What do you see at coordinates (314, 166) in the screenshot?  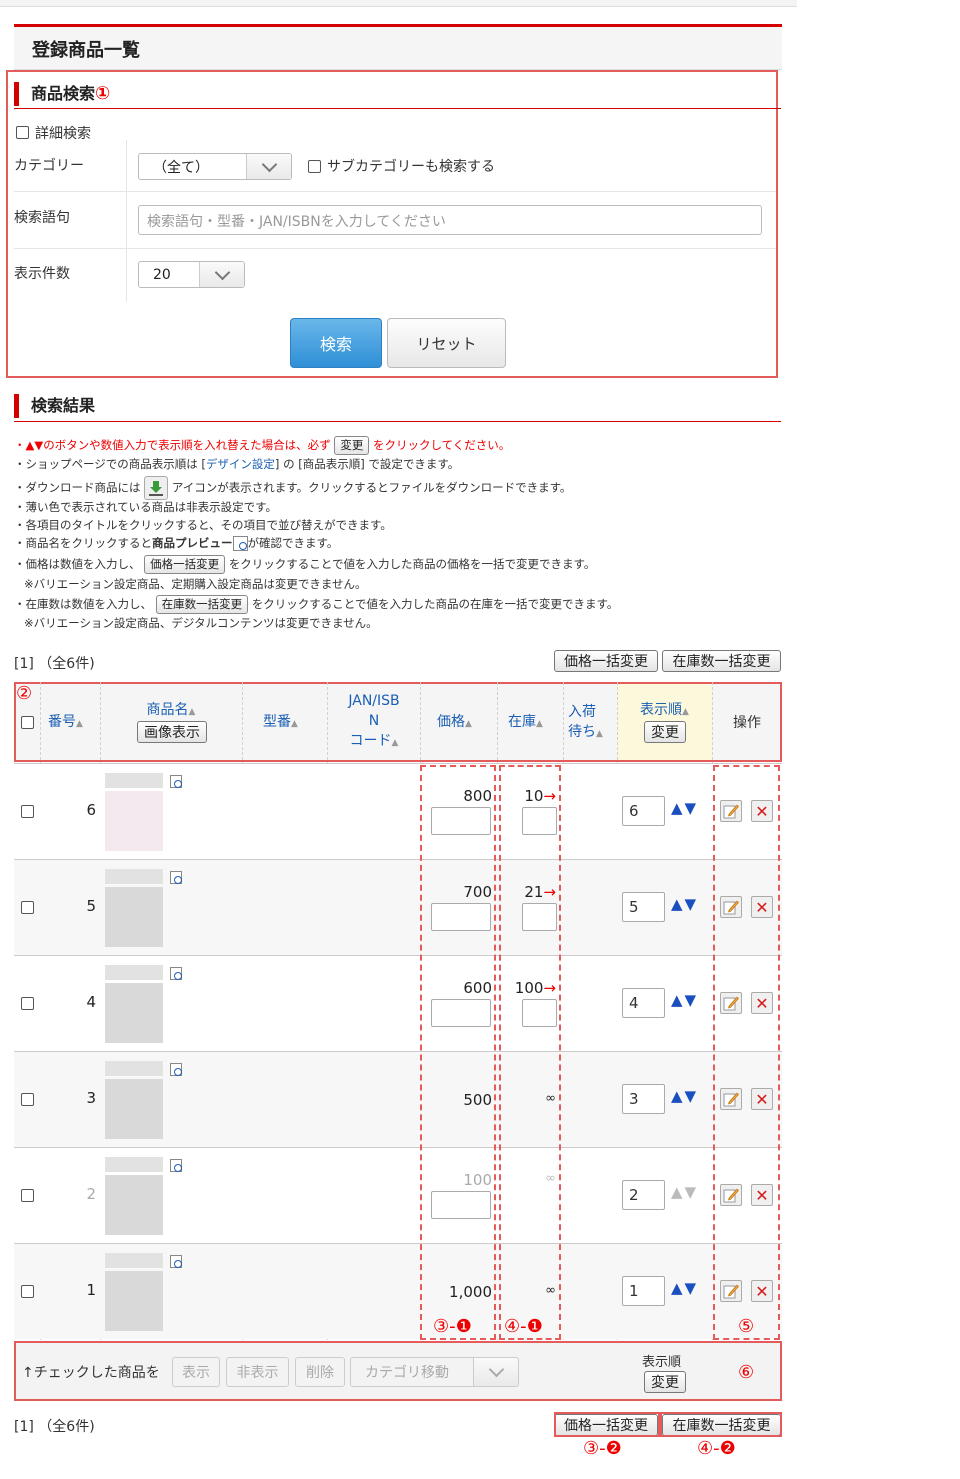 I see `subcategory-checkbox` at bounding box center [314, 166].